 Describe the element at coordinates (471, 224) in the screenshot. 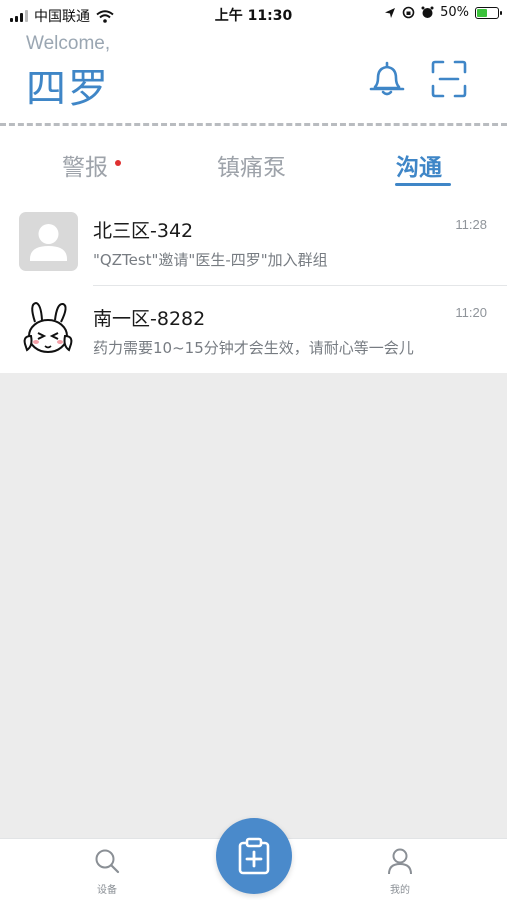

I see `conversation-time: 11:28` at that location.